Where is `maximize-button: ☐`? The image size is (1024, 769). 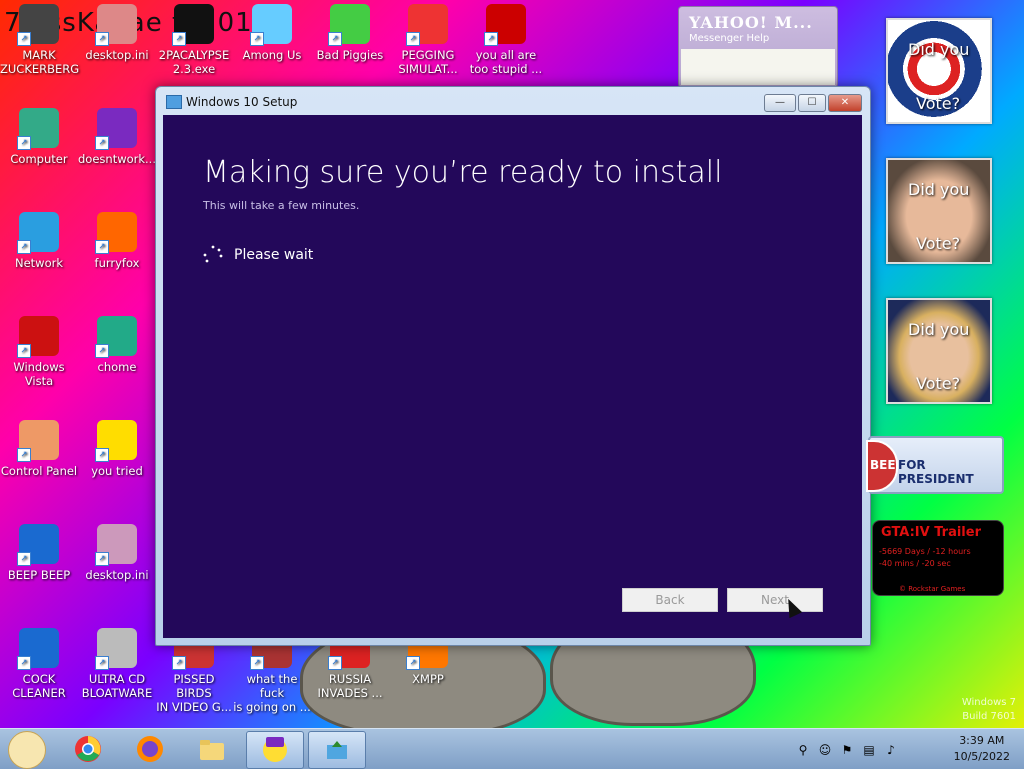
maximize-button: ☐ is located at coordinates (812, 103).